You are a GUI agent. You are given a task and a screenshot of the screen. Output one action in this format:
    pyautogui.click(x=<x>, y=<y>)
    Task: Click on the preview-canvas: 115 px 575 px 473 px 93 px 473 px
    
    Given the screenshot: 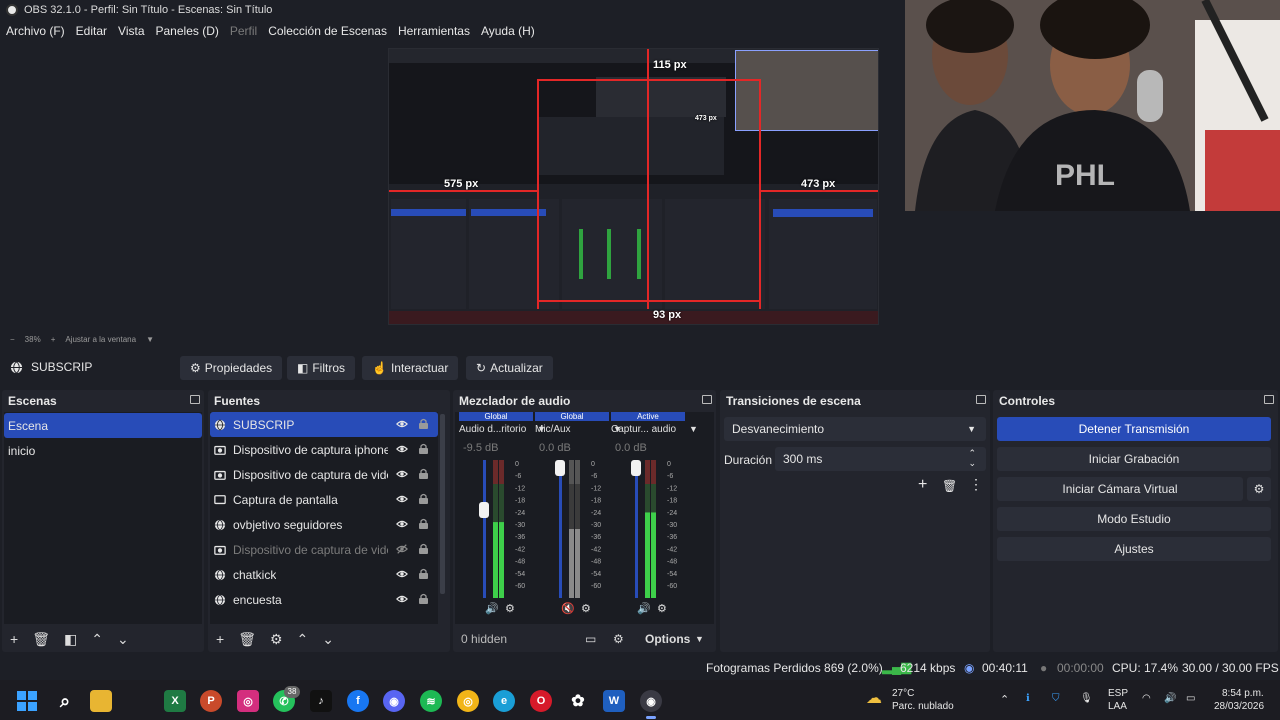 What is the action you would take?
    pyautogui.click(x=633, y=186)
    